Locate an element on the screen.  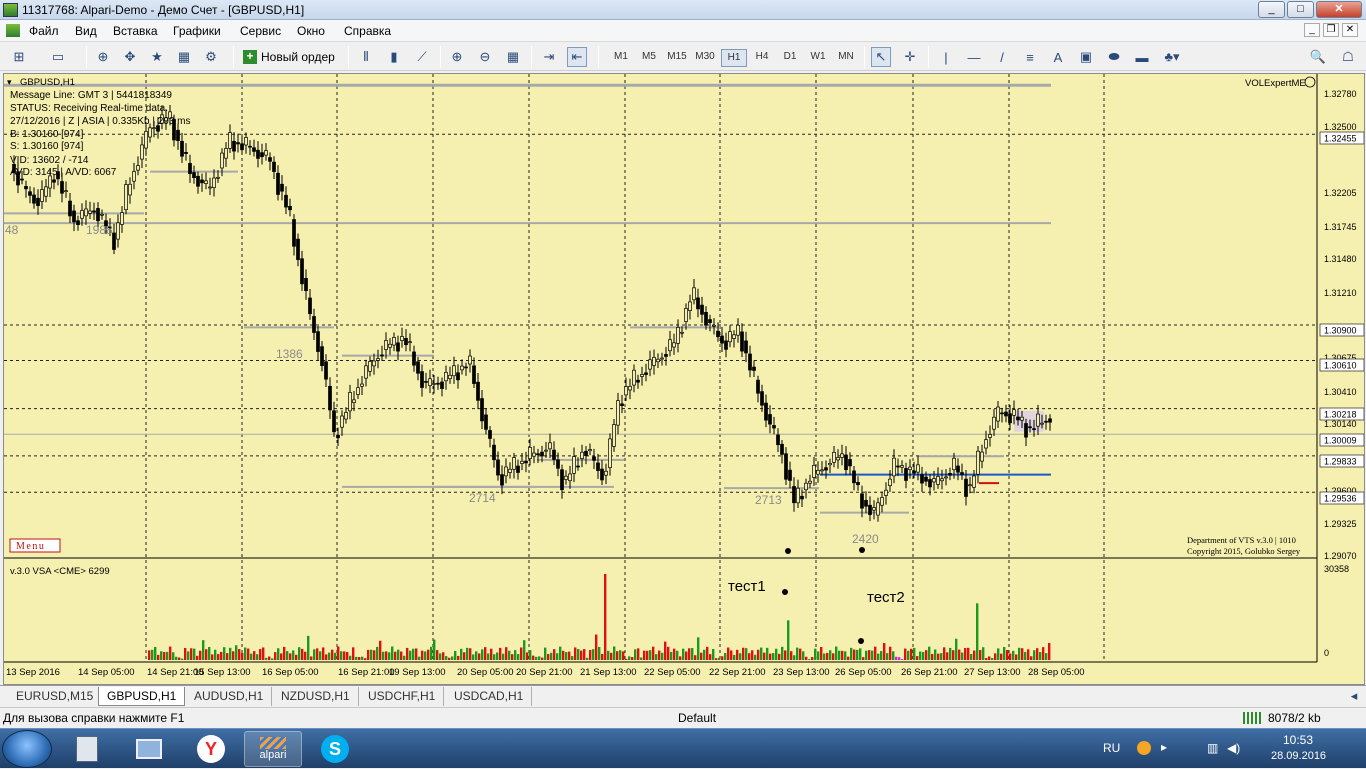
text-label-icon: ▣ is located at coordinates (1086, 57).